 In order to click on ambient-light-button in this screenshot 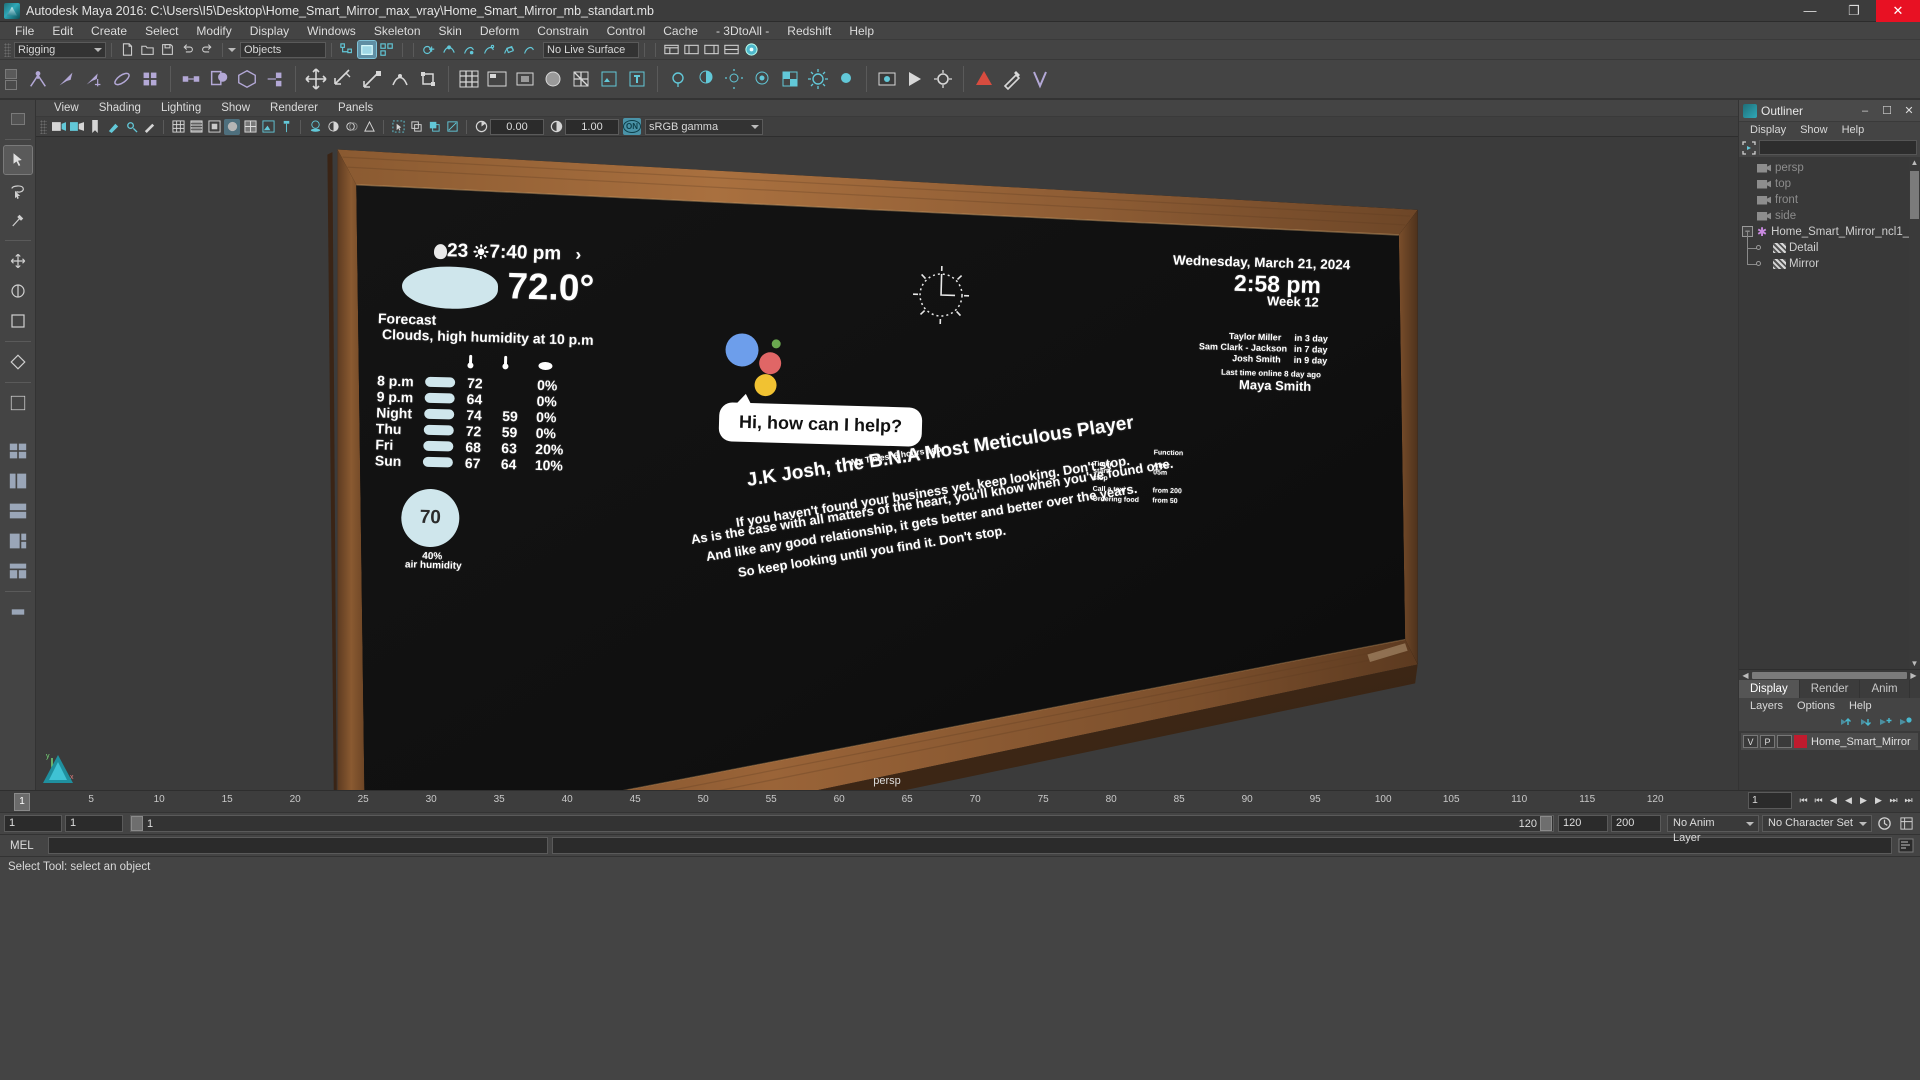, I will do `click(678, 79)`.